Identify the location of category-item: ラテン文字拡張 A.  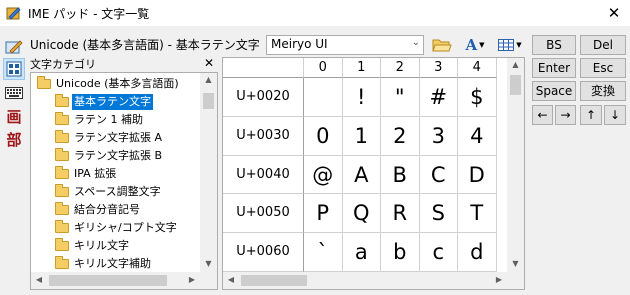
(115, 138).